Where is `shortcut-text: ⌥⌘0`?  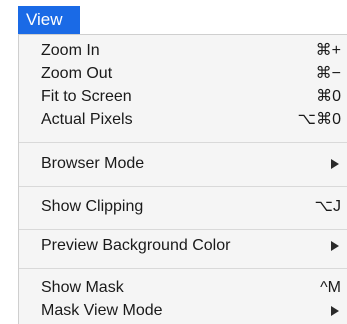
shortcut-text: ⌥⌘0 is located at coordinates (319, 119).